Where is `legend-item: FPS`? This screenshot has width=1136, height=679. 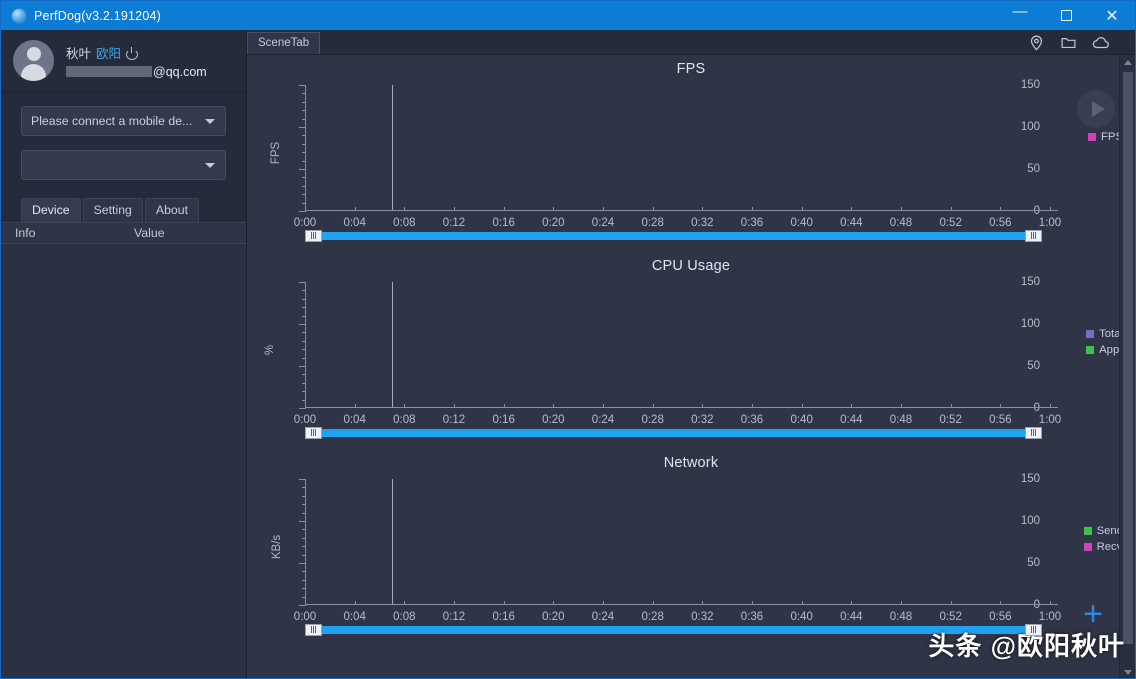 legend-item: FPS is located at coordinates (1105, 137).